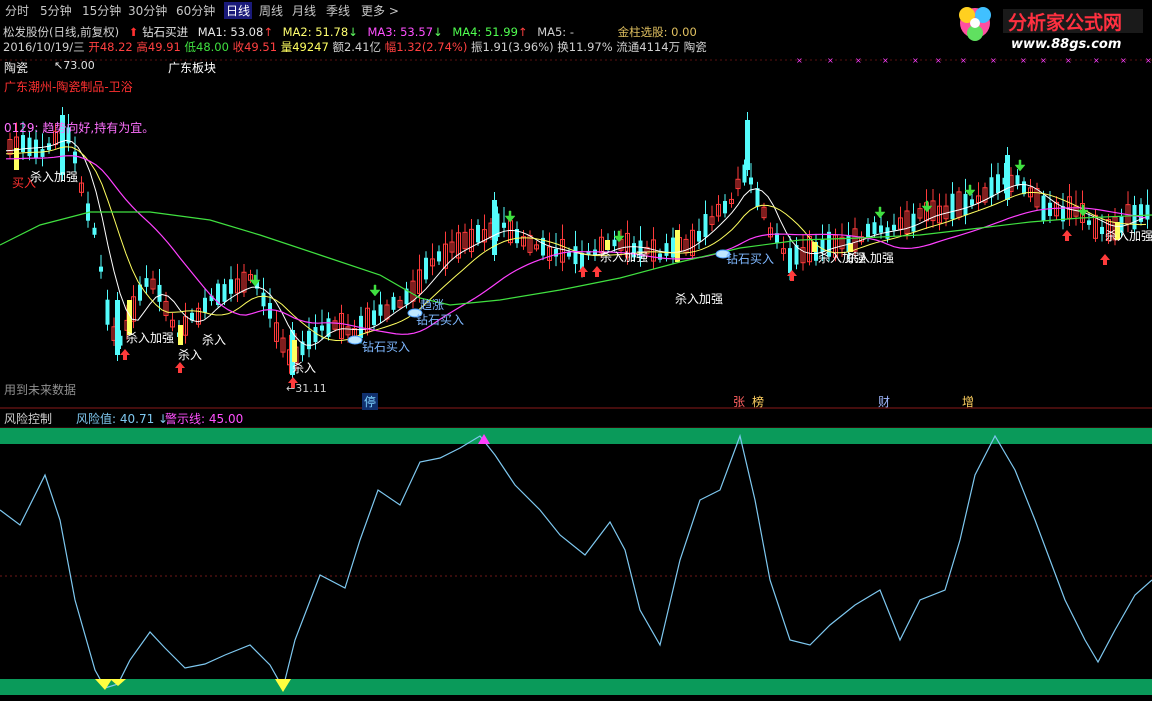 The image size is (1152, 701). Describe the element at coordinates (884, 402) in the screenshot. I see `event-tag-3: 财` at that location.